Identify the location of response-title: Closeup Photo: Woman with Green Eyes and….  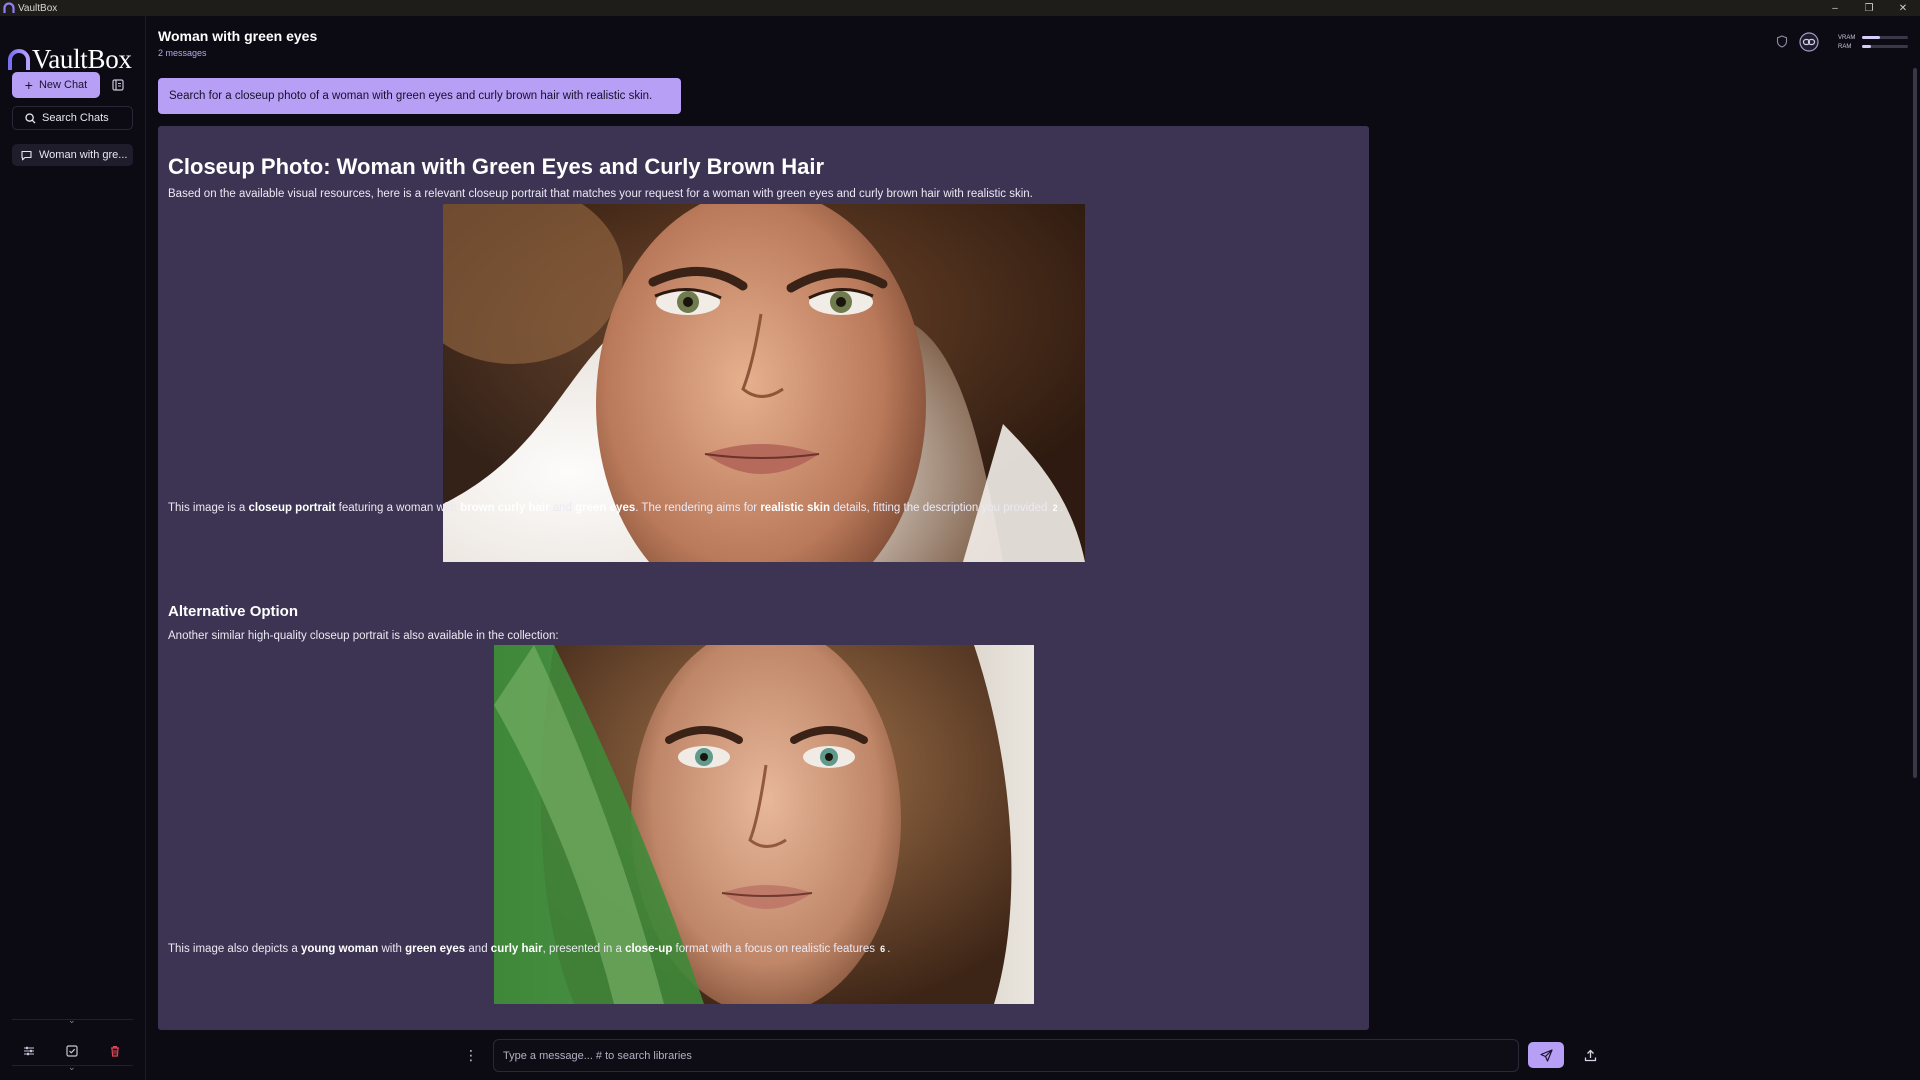
(496, 166).